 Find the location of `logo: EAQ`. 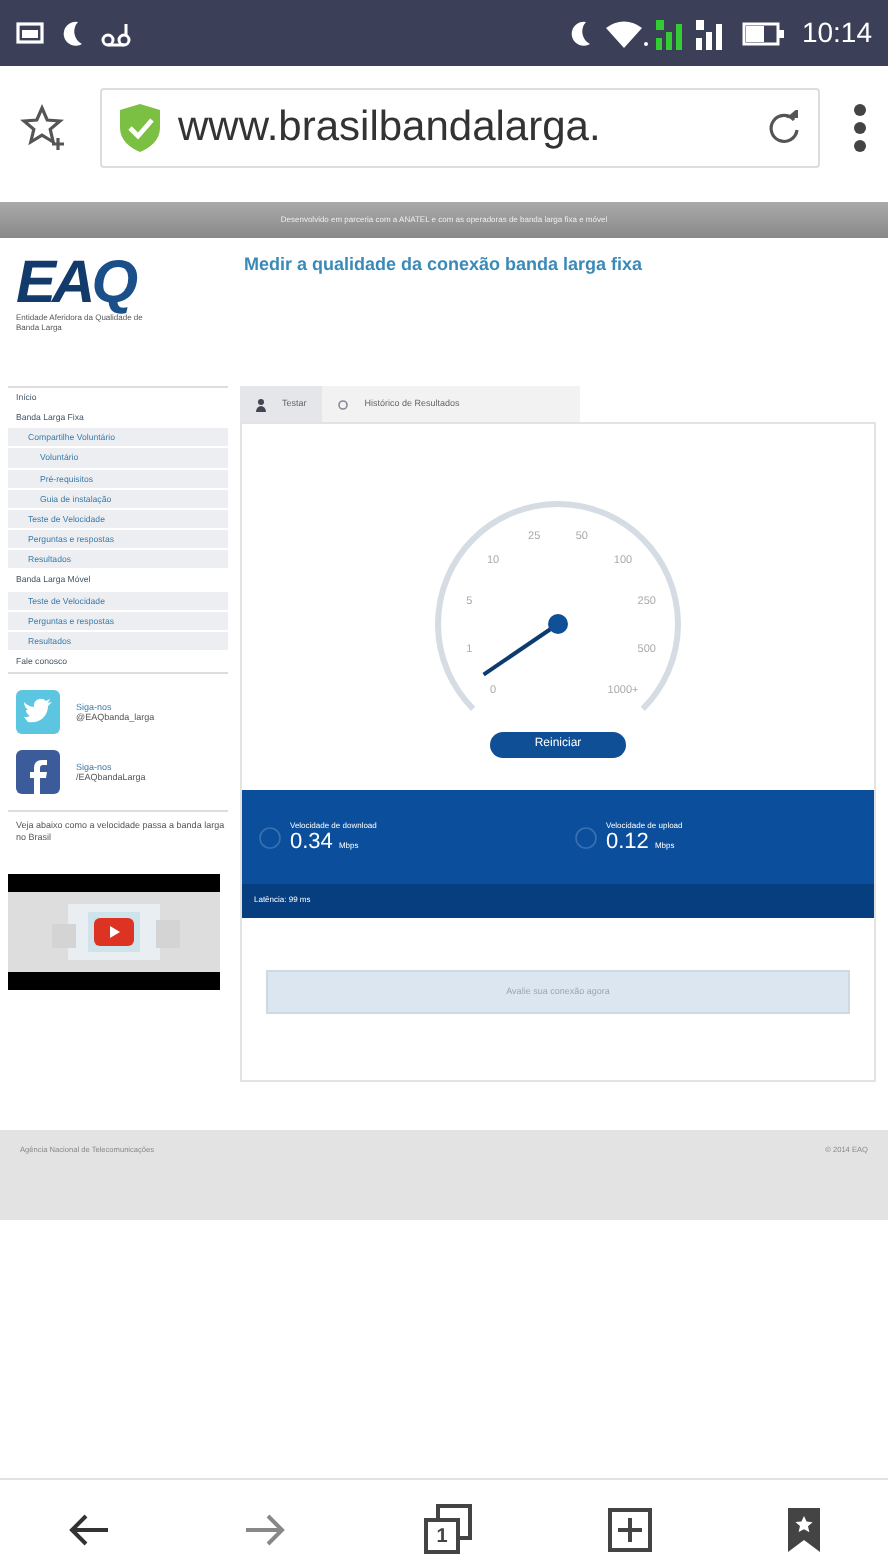

logo: EAQ is located at coordinates (75, 284).